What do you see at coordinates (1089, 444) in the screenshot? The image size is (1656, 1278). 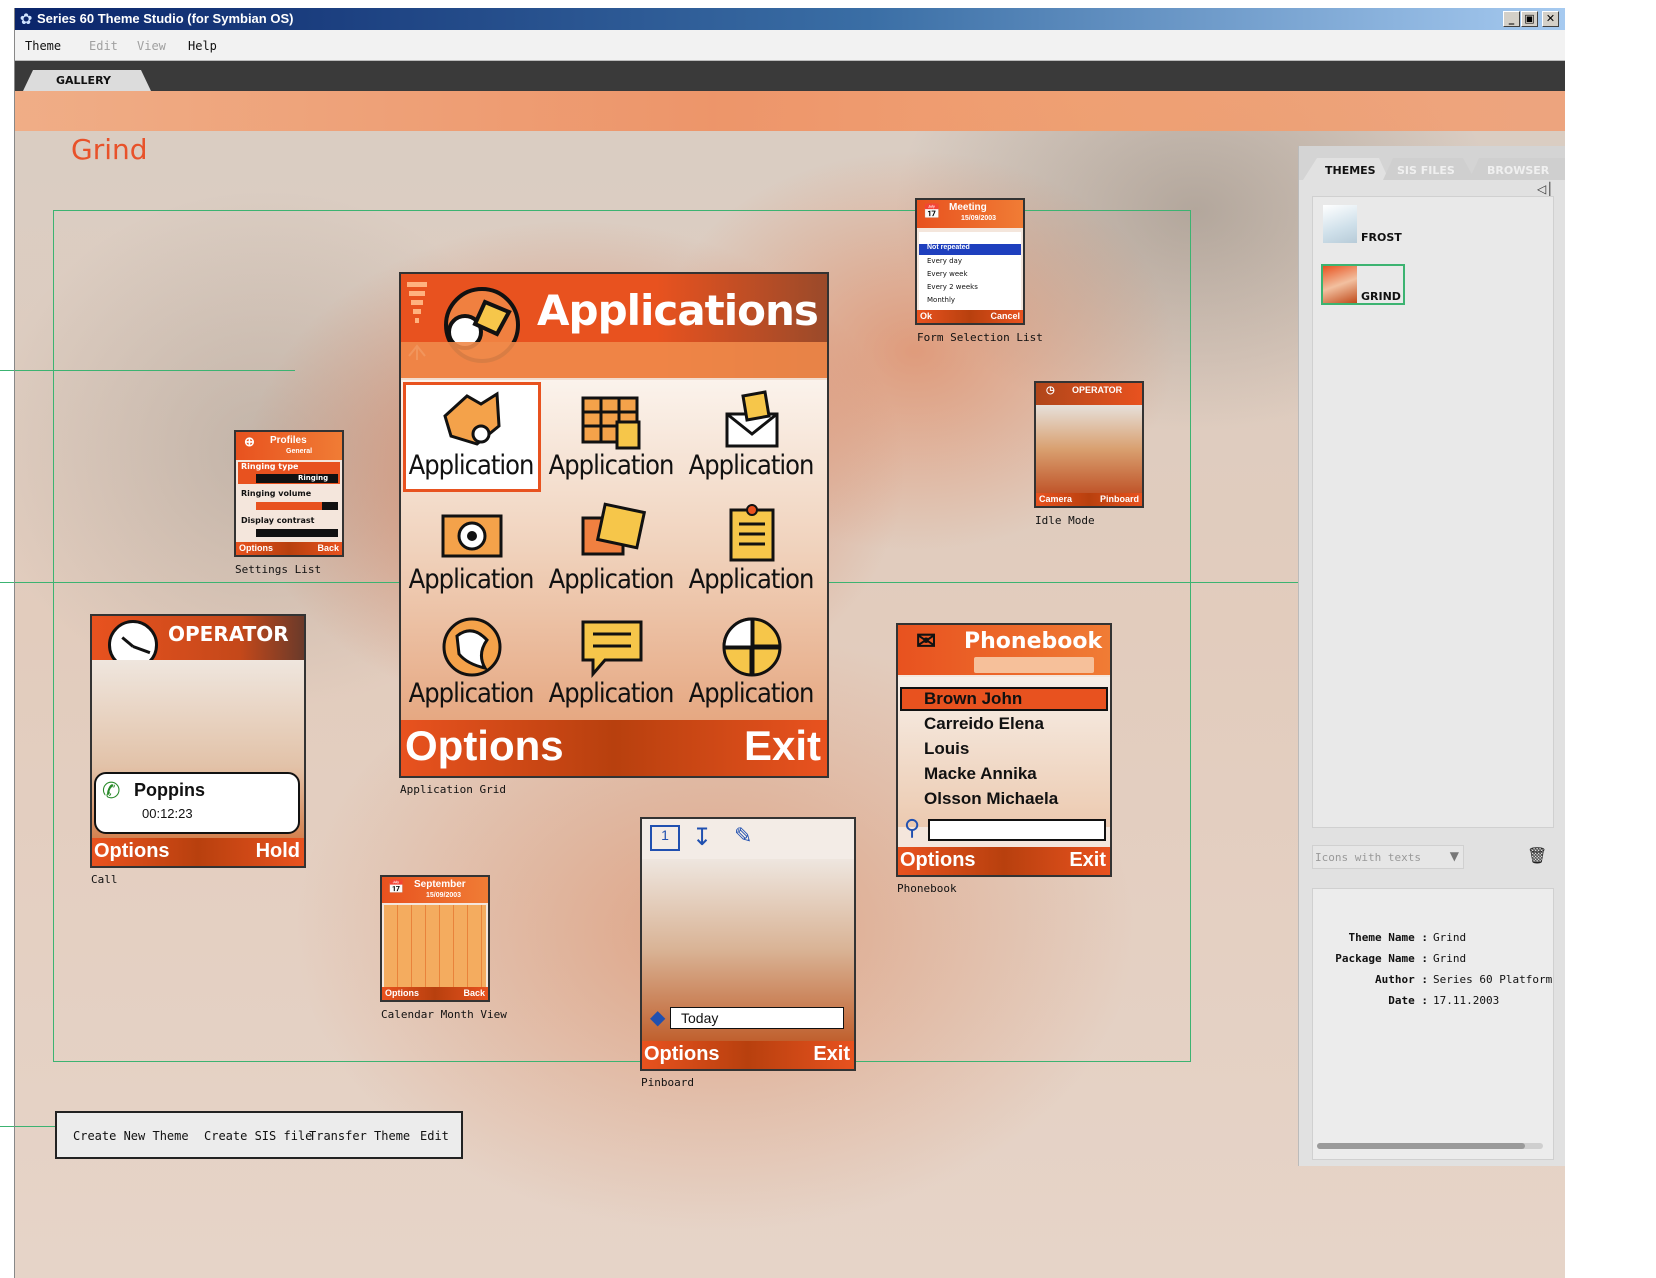 I see `preview-idle-mode: ◷ OPERATOR Camera Pinboard` at bounding box center [1089, 444].